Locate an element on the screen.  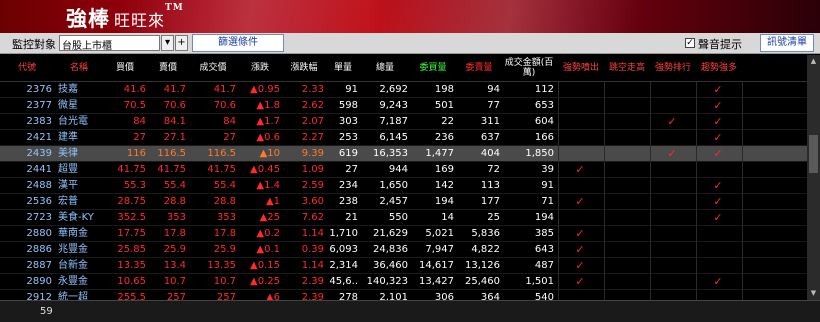
column-header: 總量 is located at coordinates (385, 68).